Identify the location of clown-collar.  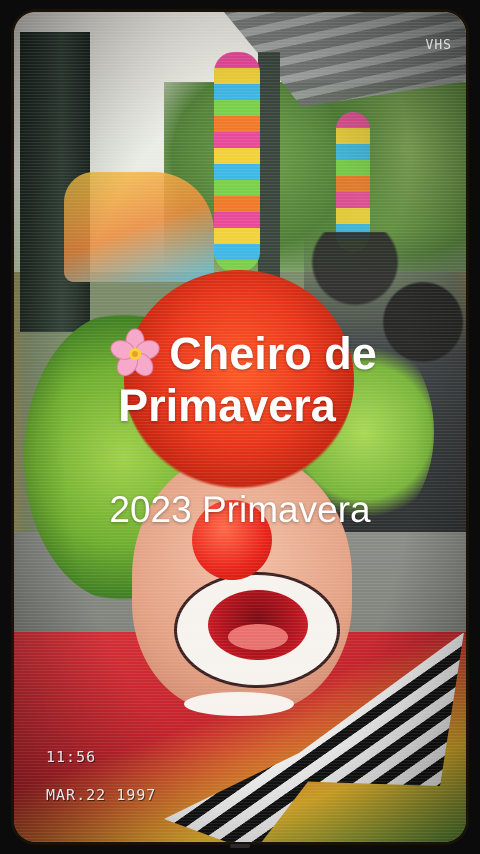
(239, 704).